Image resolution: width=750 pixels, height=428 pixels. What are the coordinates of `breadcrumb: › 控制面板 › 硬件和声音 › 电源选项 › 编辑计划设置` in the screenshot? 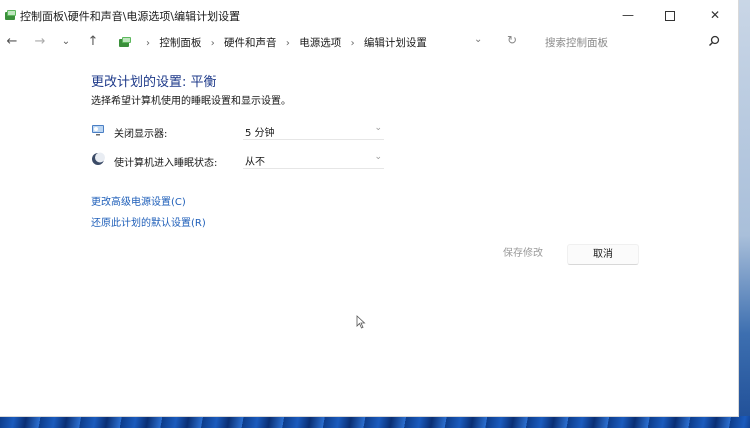 It's located at (283, 42).